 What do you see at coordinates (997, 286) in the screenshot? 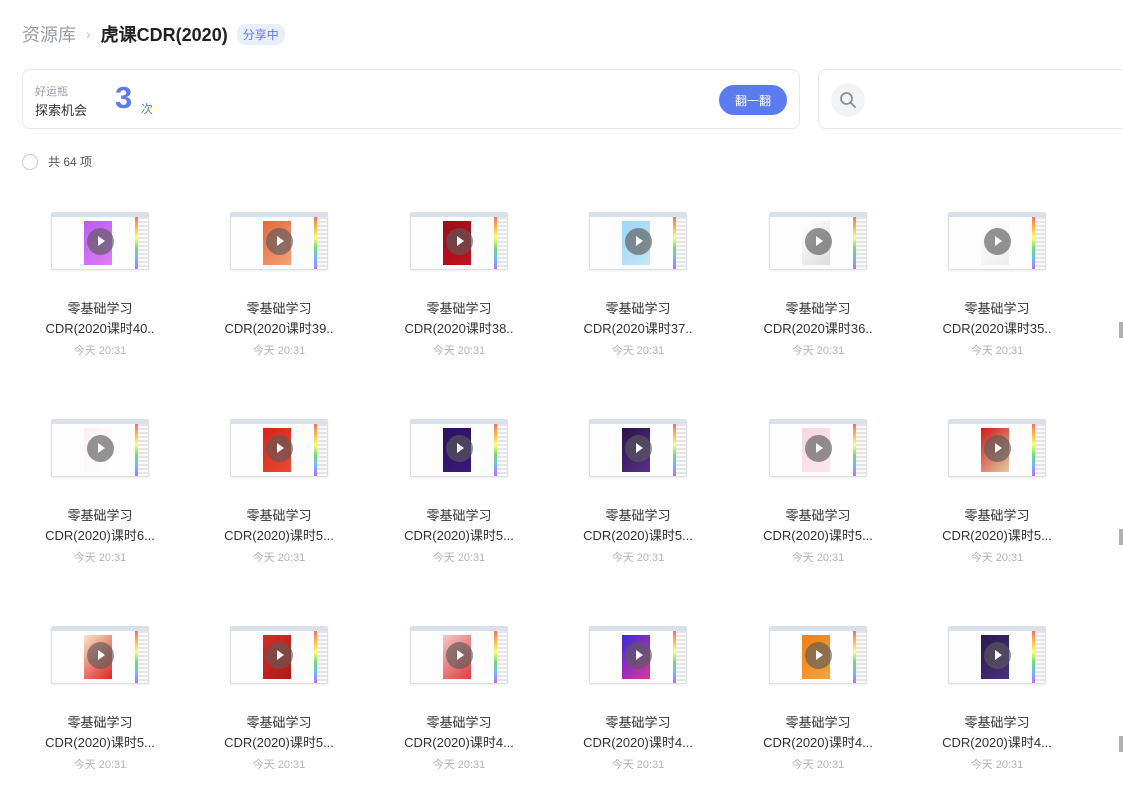
I see `video-file-item: 零基础学习 CDR(2020课时35.. 今天 20:31` at bounding box center [997, 286].